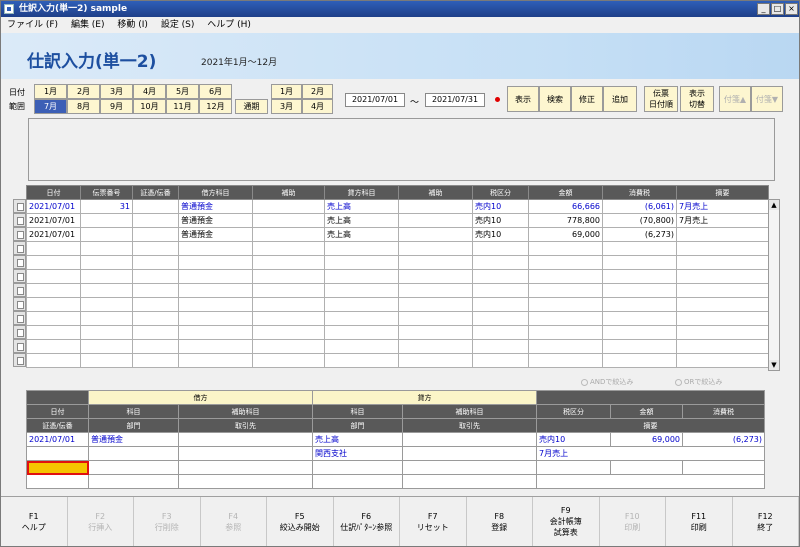 This screenshot has width=800, height=547. What do you see at coordinates (500, 521) in the screenshot?
I see `fkey-f8-button: F8 登録` at bounding box center [500, 521].